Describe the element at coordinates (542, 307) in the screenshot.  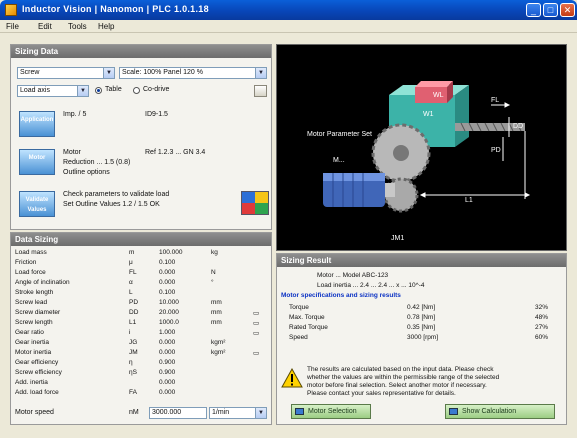
I see `result-pct: 32%` at that location.